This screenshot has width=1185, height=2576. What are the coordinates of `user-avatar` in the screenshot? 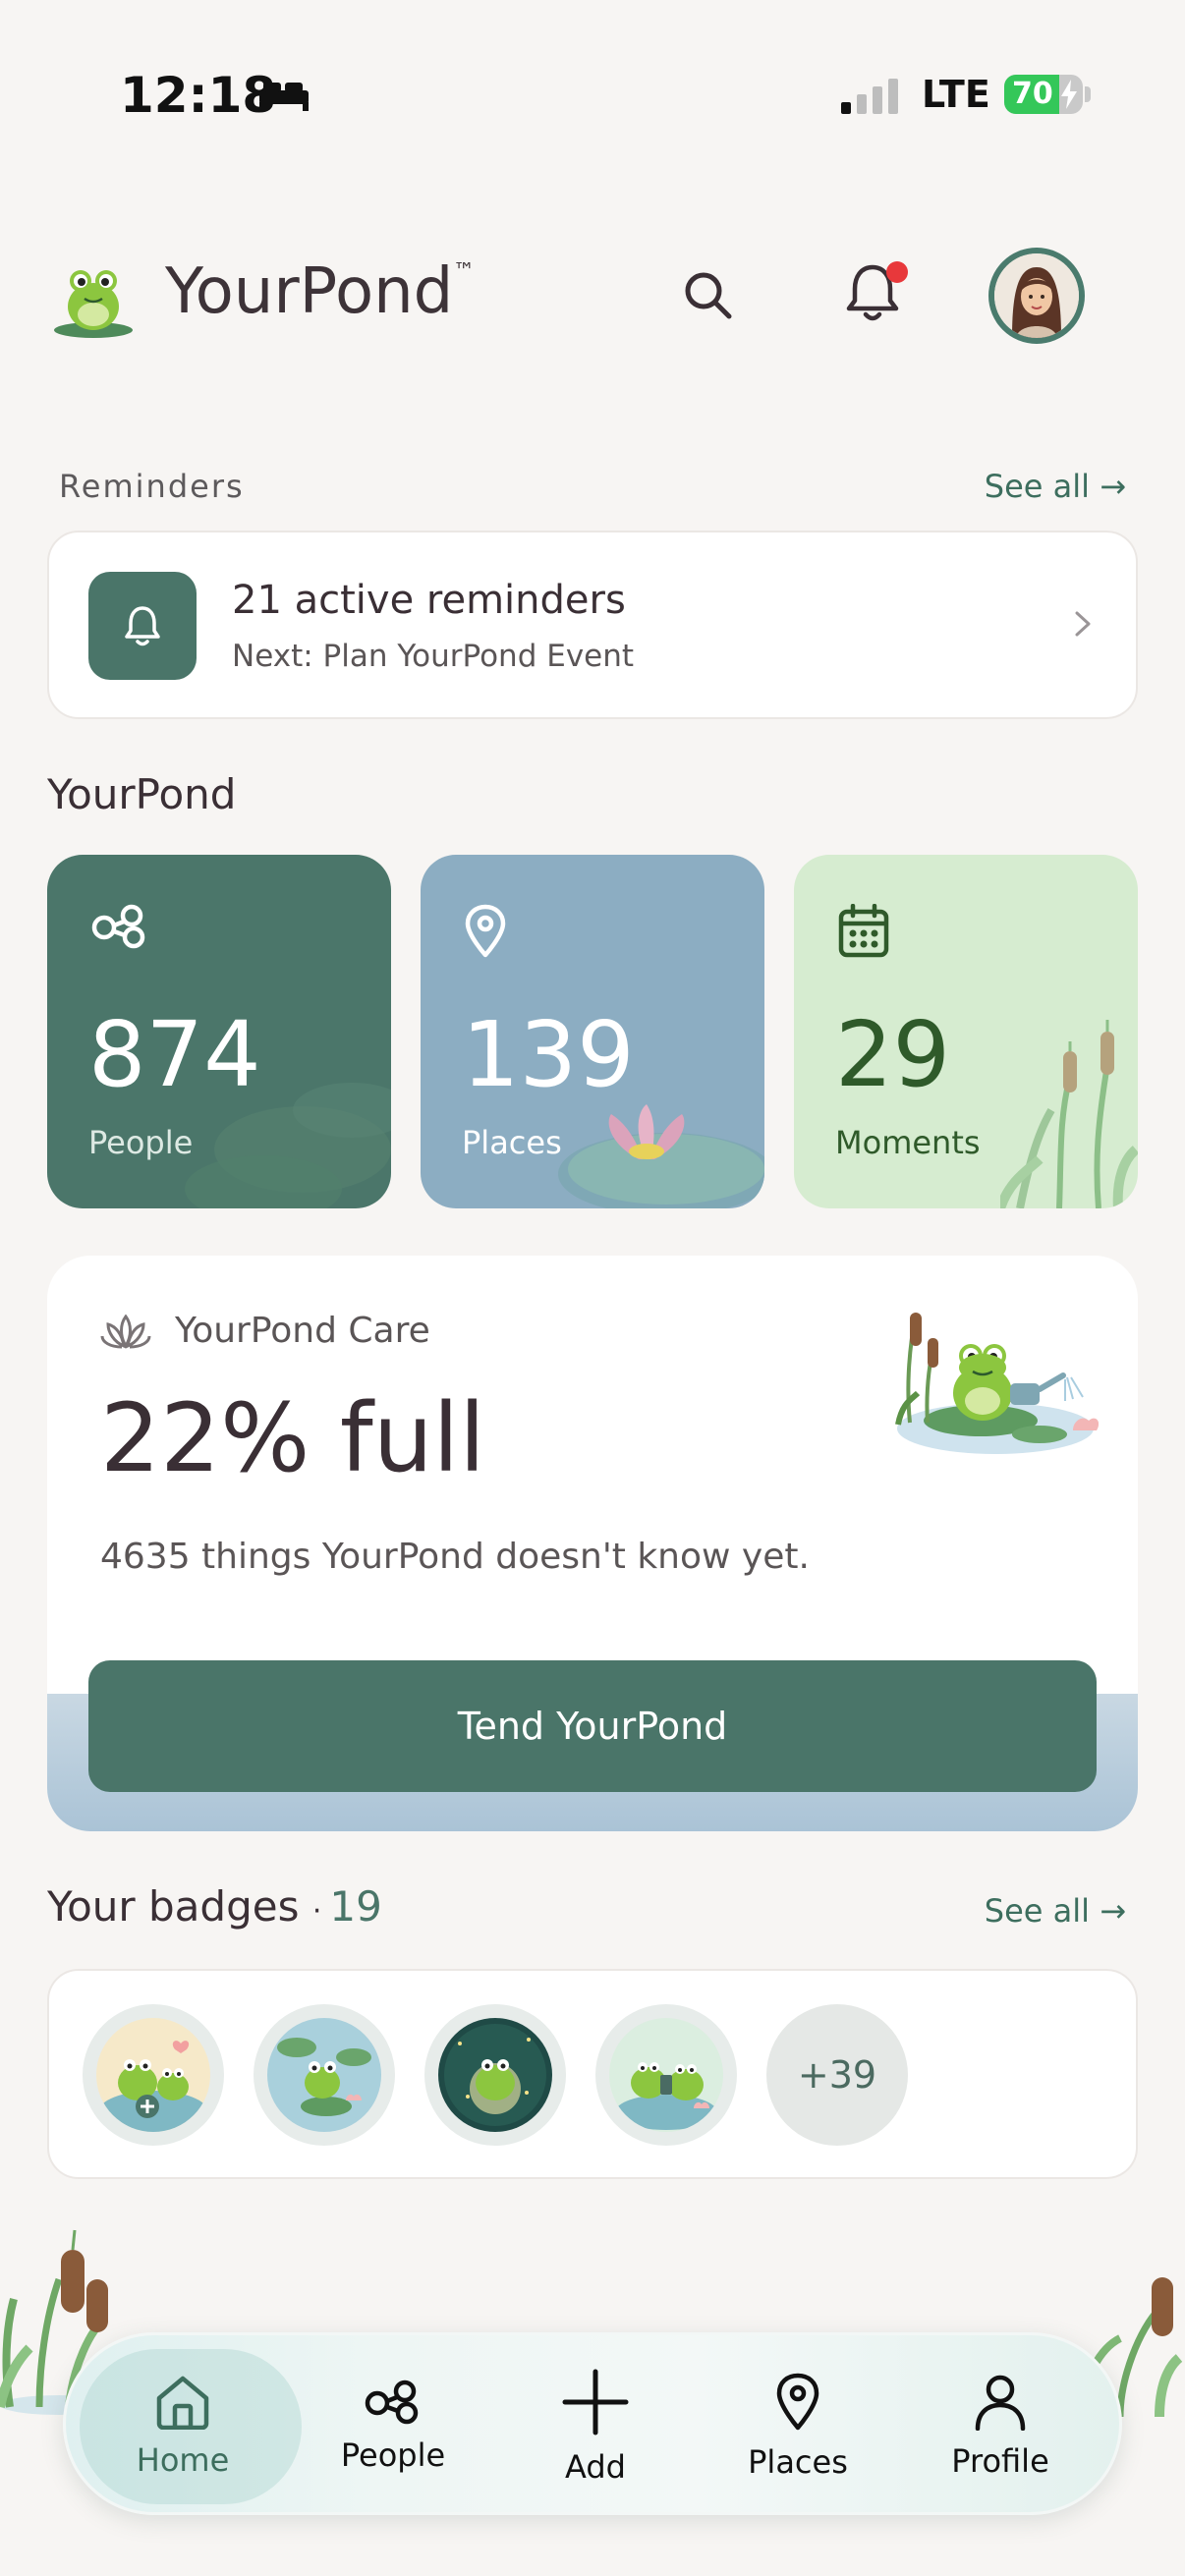 It's located at (1037, 296).